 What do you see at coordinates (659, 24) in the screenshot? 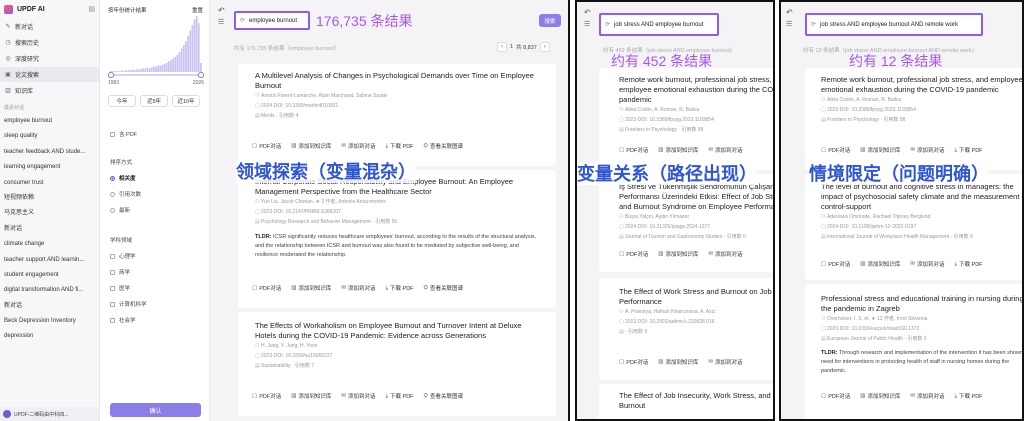
I see `search-input: ⟳ job stress AND employee burnout` at bounding box center [659, 24].